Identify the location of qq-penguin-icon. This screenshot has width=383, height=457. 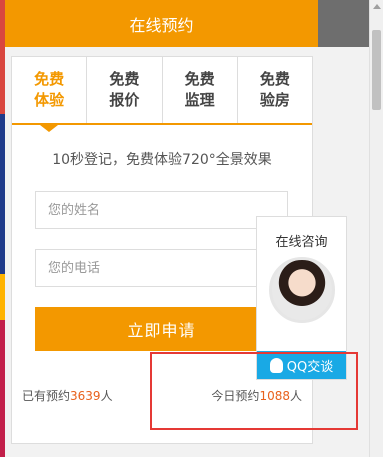
(276, 365).